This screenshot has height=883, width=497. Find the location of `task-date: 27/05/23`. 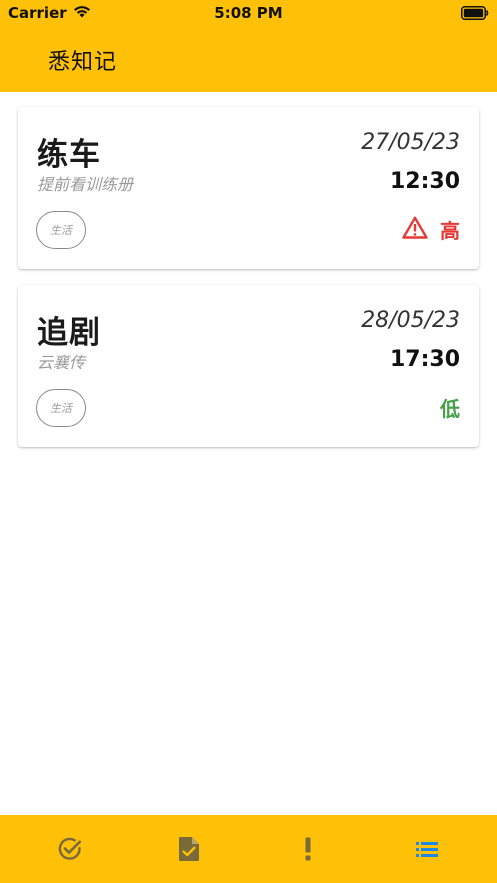

task-date: 27/05/23 is located at coordinates (410, 142).